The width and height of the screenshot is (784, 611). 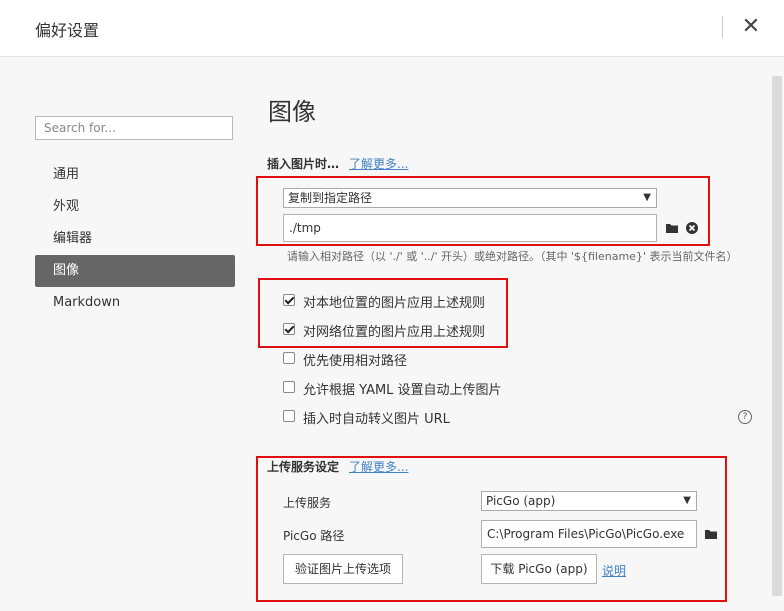 What do you see at coordinates (292, 112) in the screenshot?
I see `page-title: 图像` at bounding box center [292, 112].